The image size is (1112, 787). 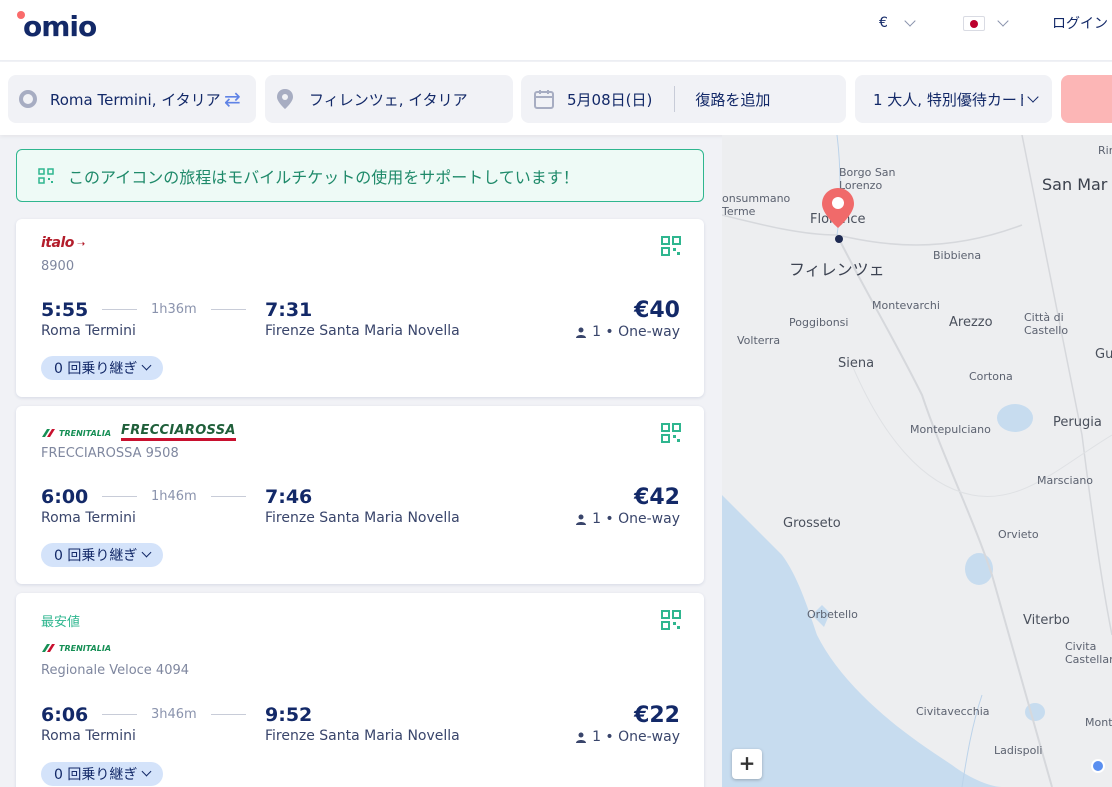 What do you see at coordinates (897, 23) in the screenshot?
I see `currency-selector: €` at bounding box center [897, 23].